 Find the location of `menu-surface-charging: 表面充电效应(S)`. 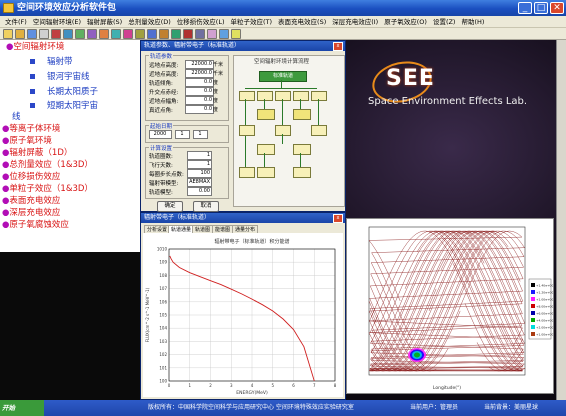

menu-surface-charging: 表面充电效应(S) is located at coordinates (302, 21).